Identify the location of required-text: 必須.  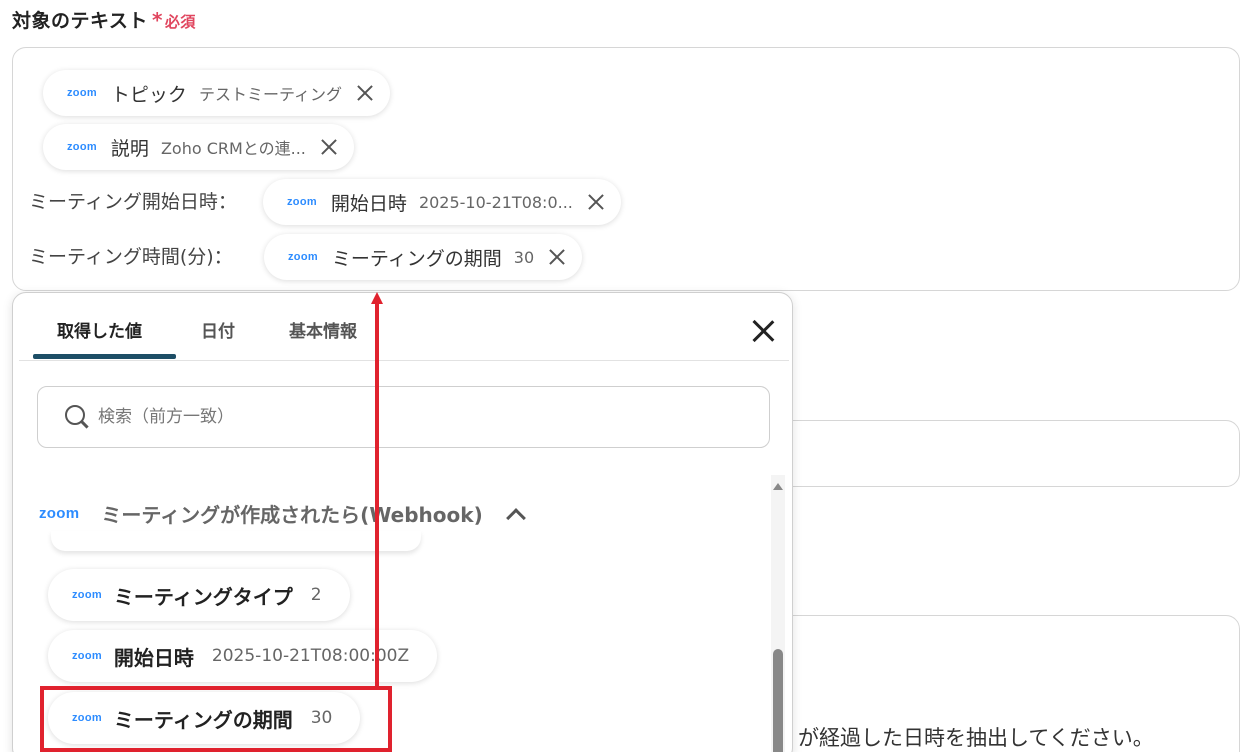
(180, 22).